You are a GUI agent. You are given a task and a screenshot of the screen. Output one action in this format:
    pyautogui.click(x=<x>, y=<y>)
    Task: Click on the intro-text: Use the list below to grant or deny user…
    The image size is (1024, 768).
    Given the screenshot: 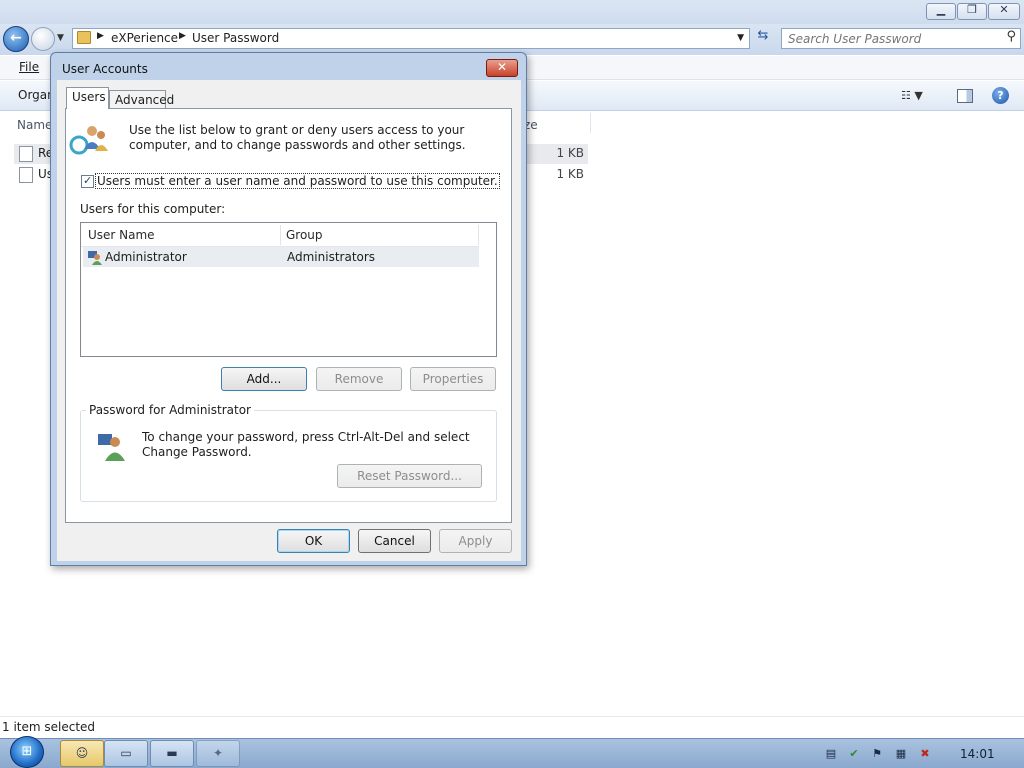 What is the action you would take?
    pyautogui.click(x=297, y=137)
    